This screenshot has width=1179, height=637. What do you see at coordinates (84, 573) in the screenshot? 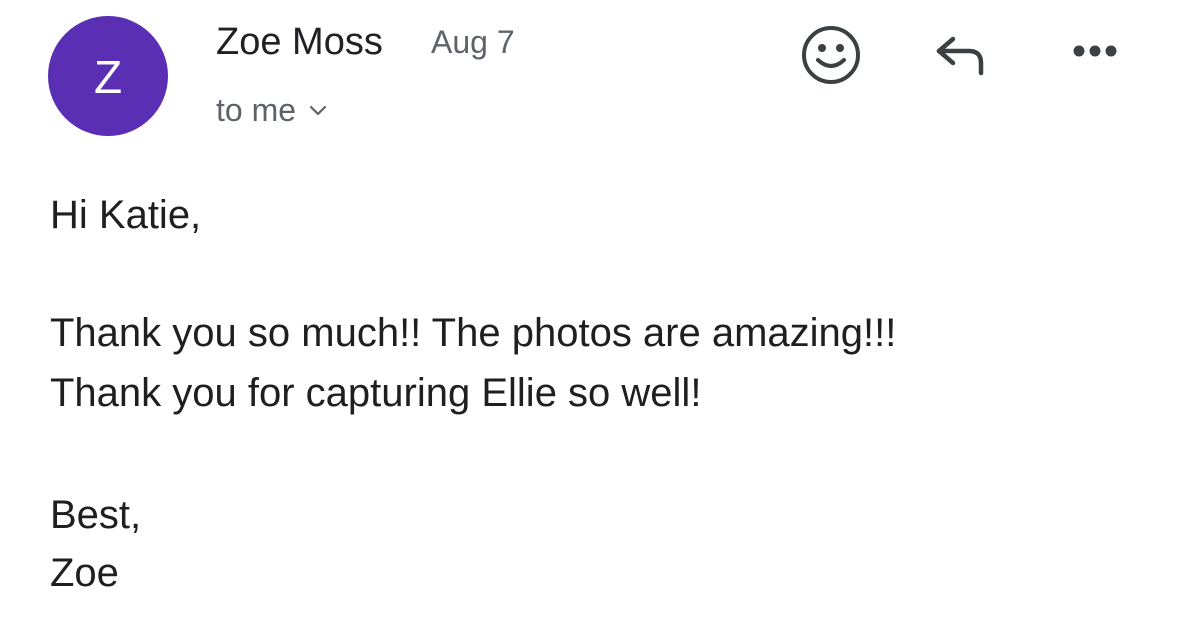
I see `message-signature: Zoe` at bounding box center [84, 573].